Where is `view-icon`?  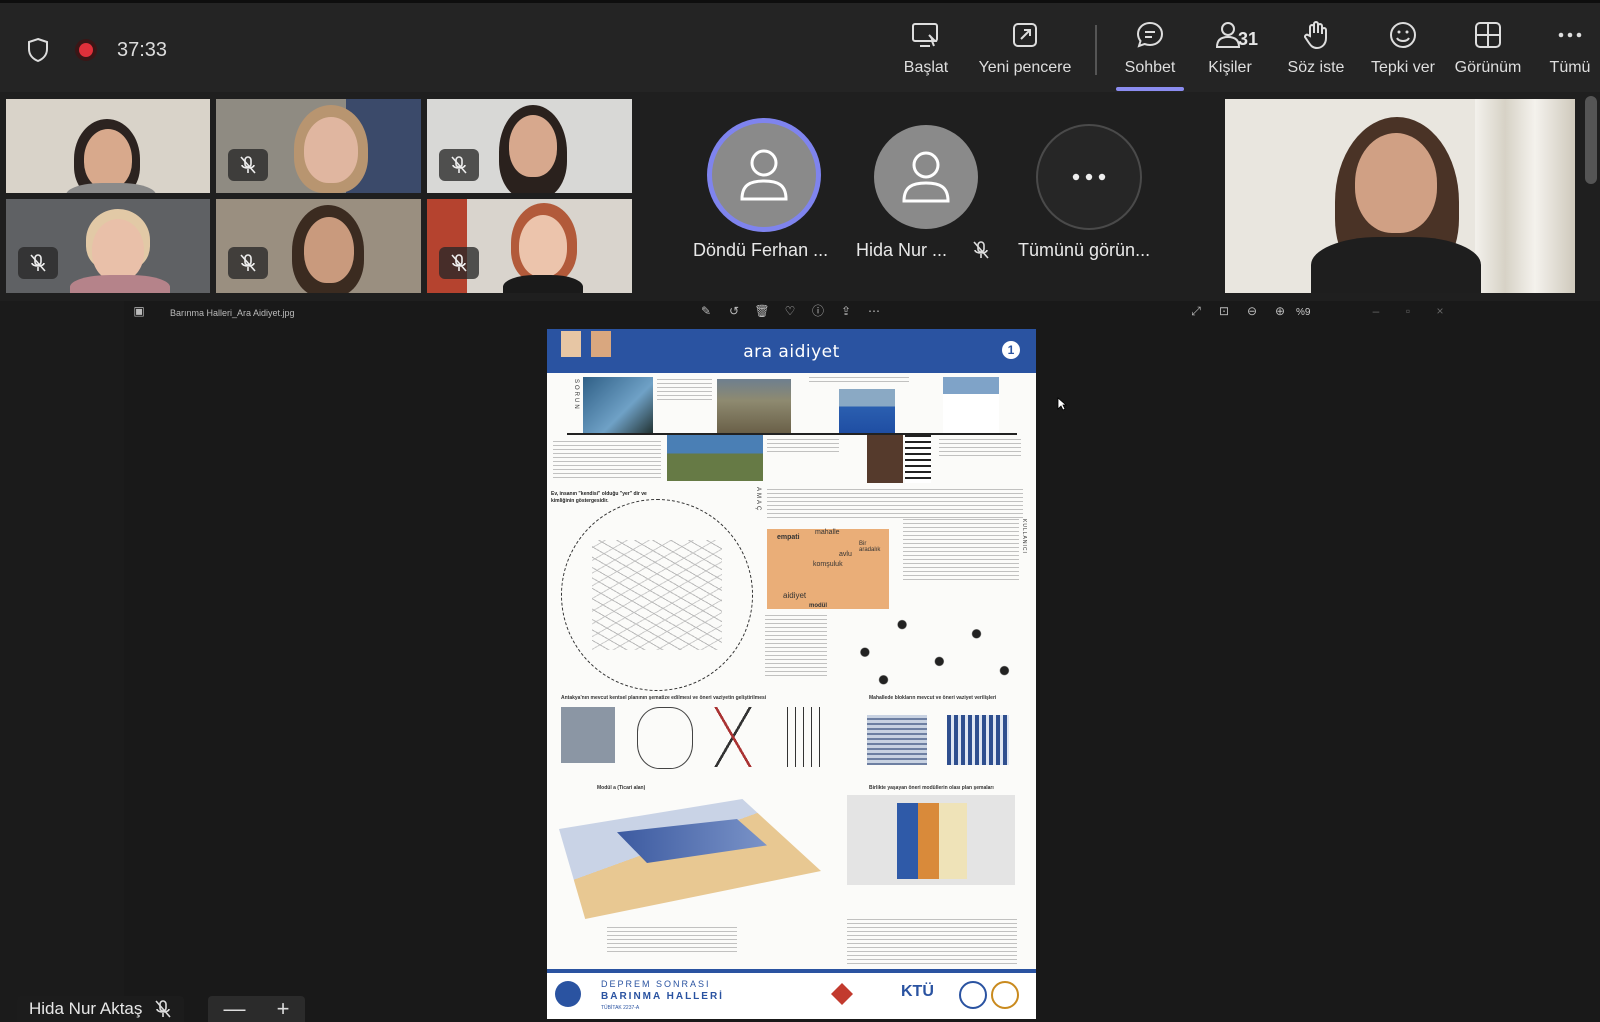
view-icon is located at coordinates (1488, 35).